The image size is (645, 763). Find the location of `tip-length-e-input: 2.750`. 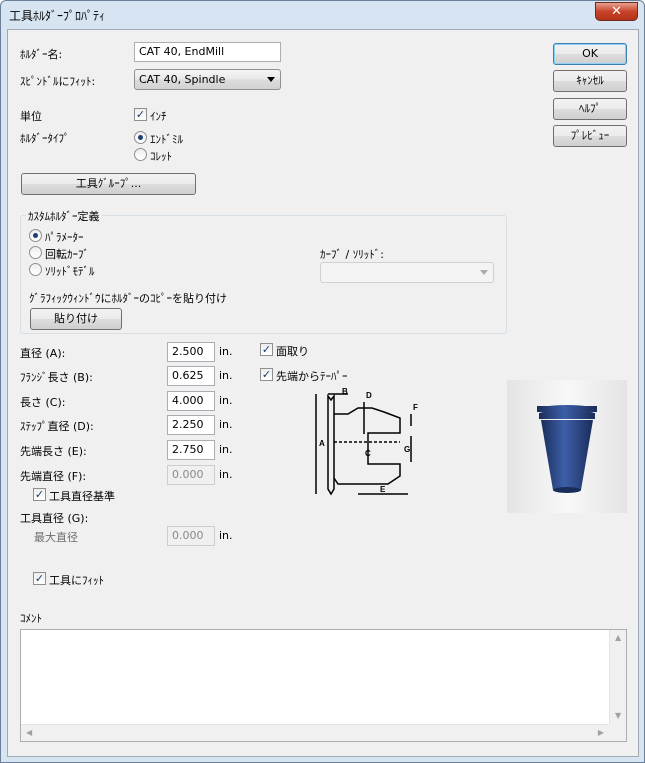

tip-length-e-input: 2.750 is located at coordinates (191, 450).